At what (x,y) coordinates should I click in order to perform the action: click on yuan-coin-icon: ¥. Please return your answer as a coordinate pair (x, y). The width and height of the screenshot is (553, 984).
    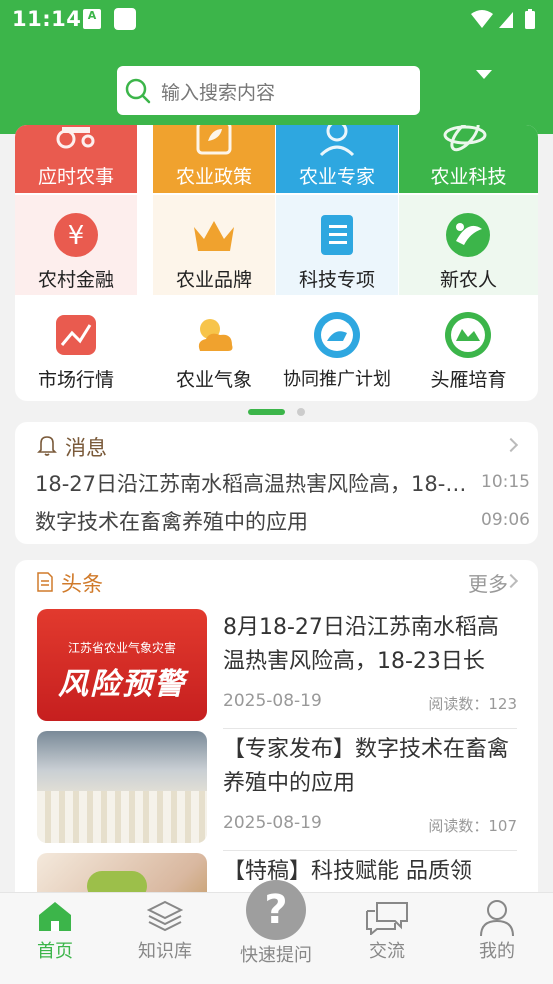
    Looking at the image, I should click on (76, 235).